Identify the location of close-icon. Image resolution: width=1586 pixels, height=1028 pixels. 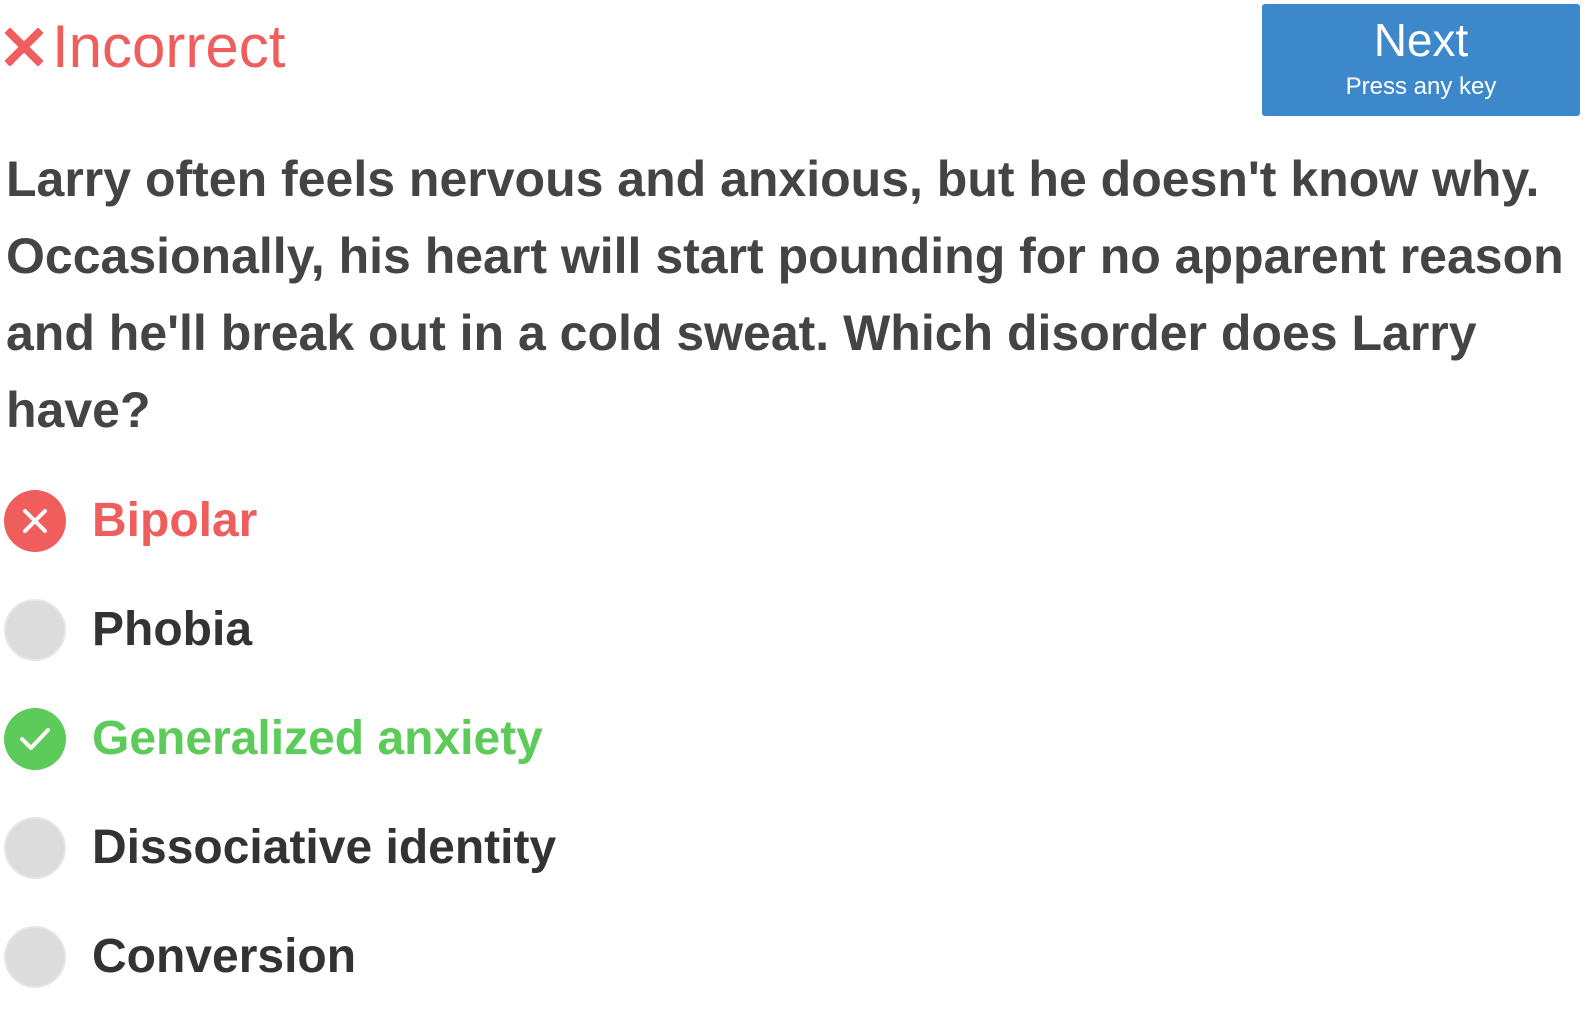
(24, 47).